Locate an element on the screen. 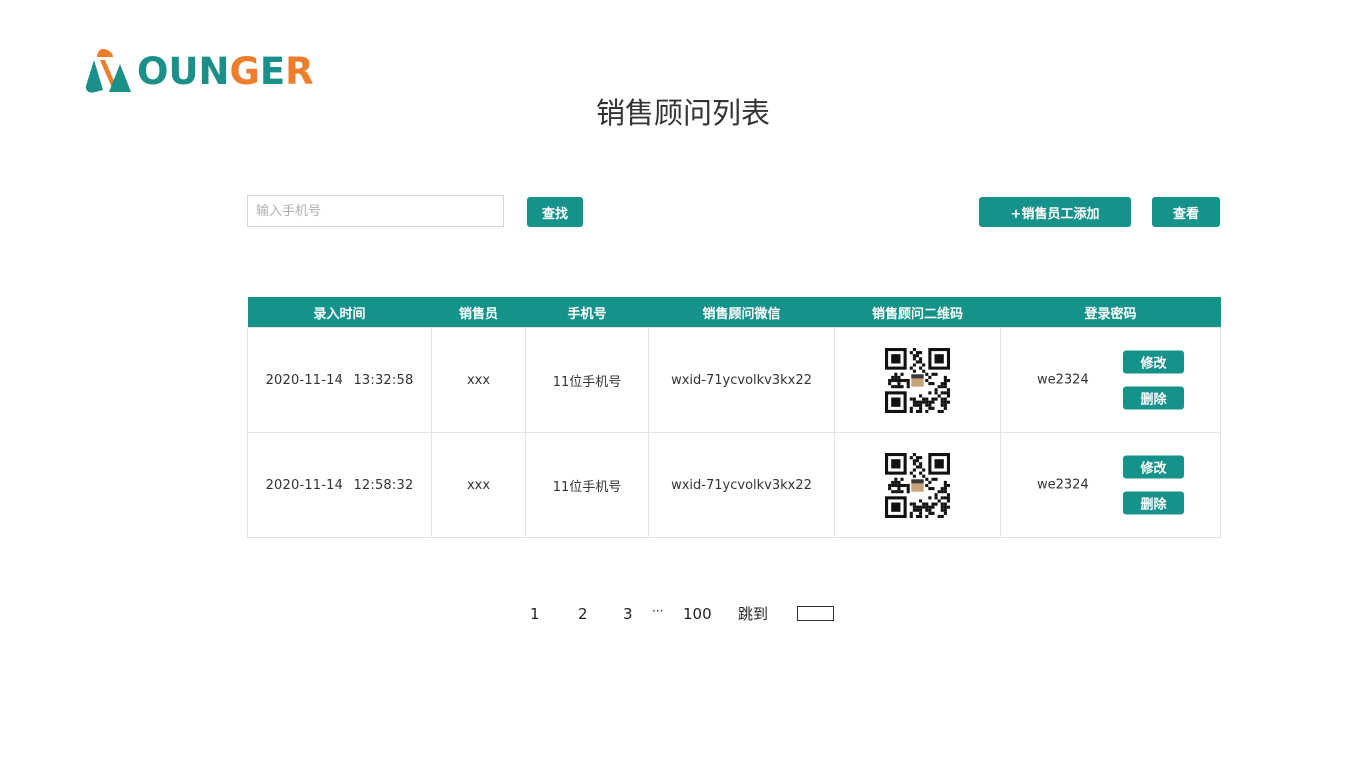 The height and width of the screenshot is (768, 1366). table-header-row: 录入时间 销售员 手机号 销售顾问微信 销售顾问二维码 登录密码 is located at coordinates (734, 312).